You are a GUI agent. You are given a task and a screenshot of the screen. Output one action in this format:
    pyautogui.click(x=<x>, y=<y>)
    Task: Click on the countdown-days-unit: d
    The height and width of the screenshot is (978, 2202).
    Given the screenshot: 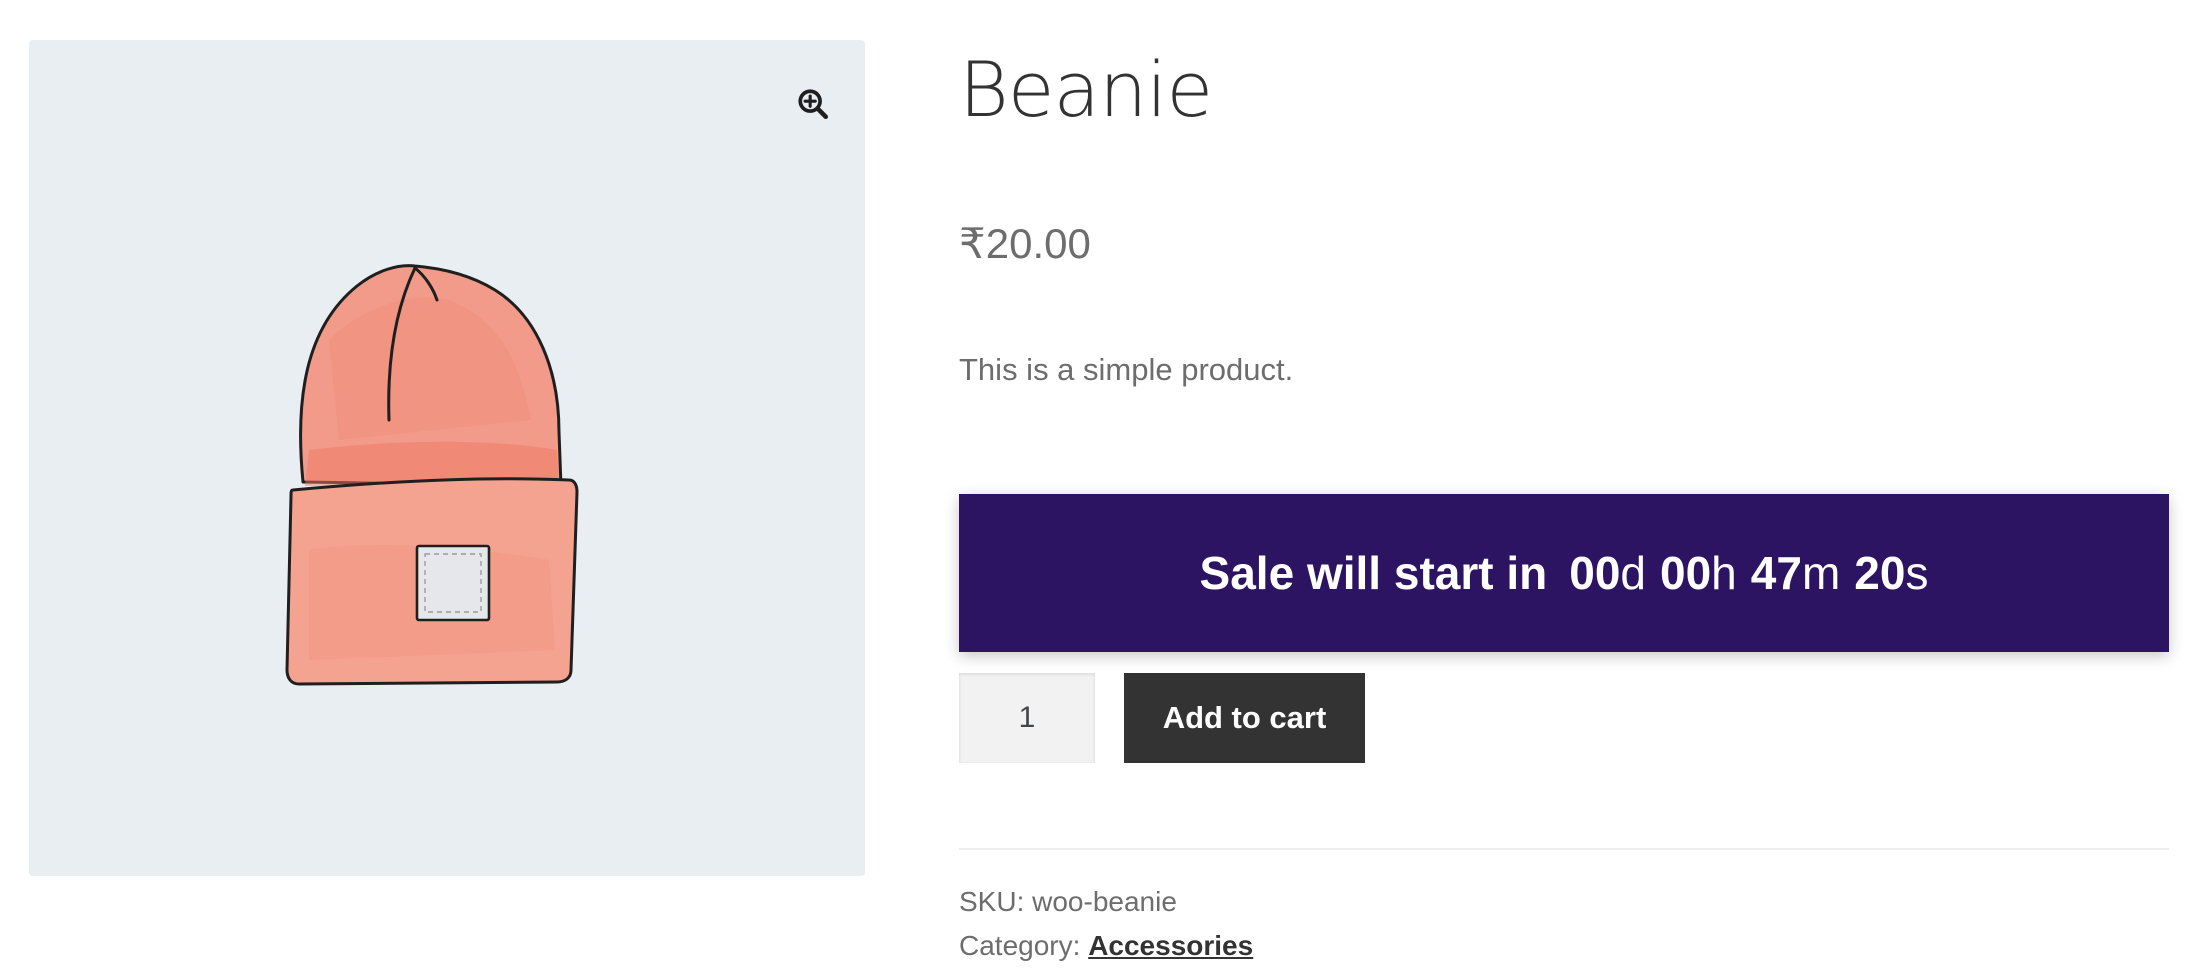 What is the action you would take?
    pyautogui.click(x=1633, y=573)
    